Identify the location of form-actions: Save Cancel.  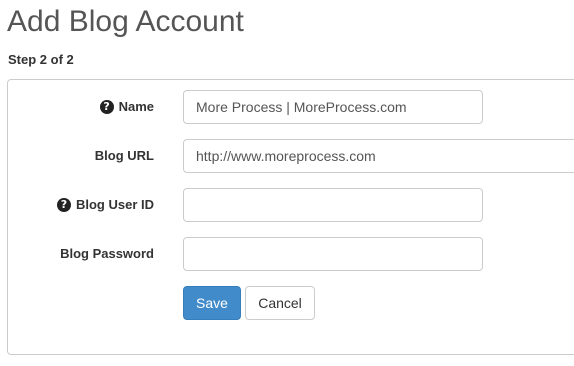
(291, 303).